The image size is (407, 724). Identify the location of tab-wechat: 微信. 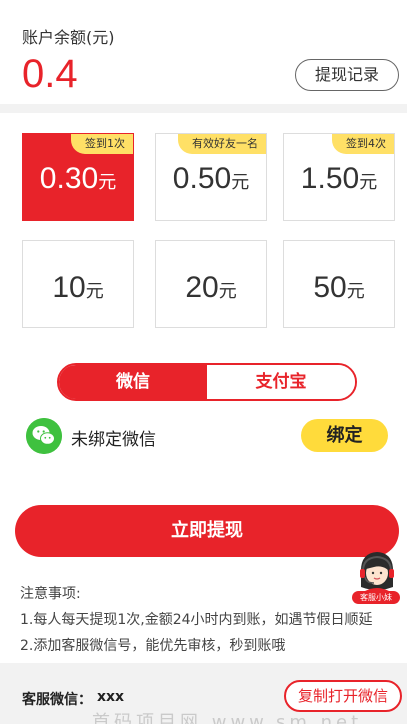
(133, 382).